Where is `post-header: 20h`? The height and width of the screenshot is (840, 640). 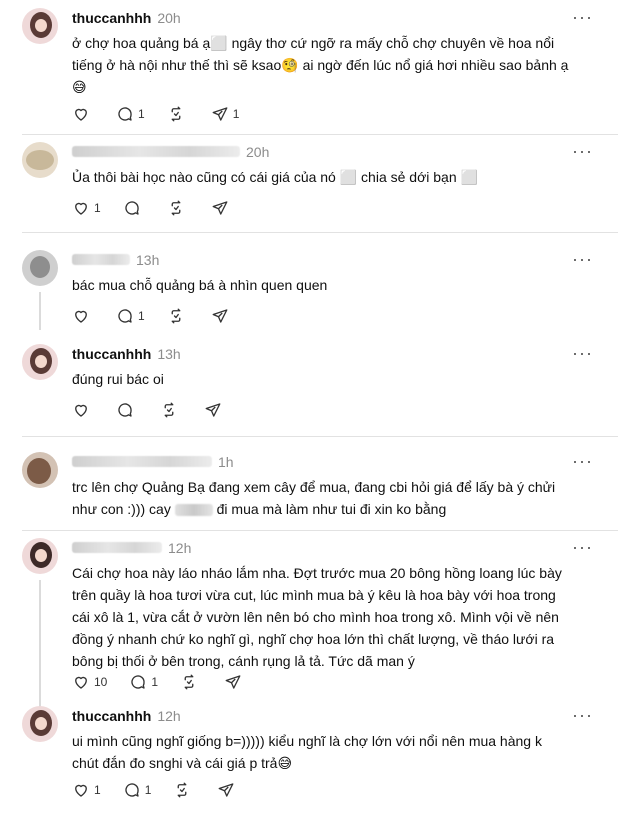
post-header: 20h is located at coordinates (170, 153).